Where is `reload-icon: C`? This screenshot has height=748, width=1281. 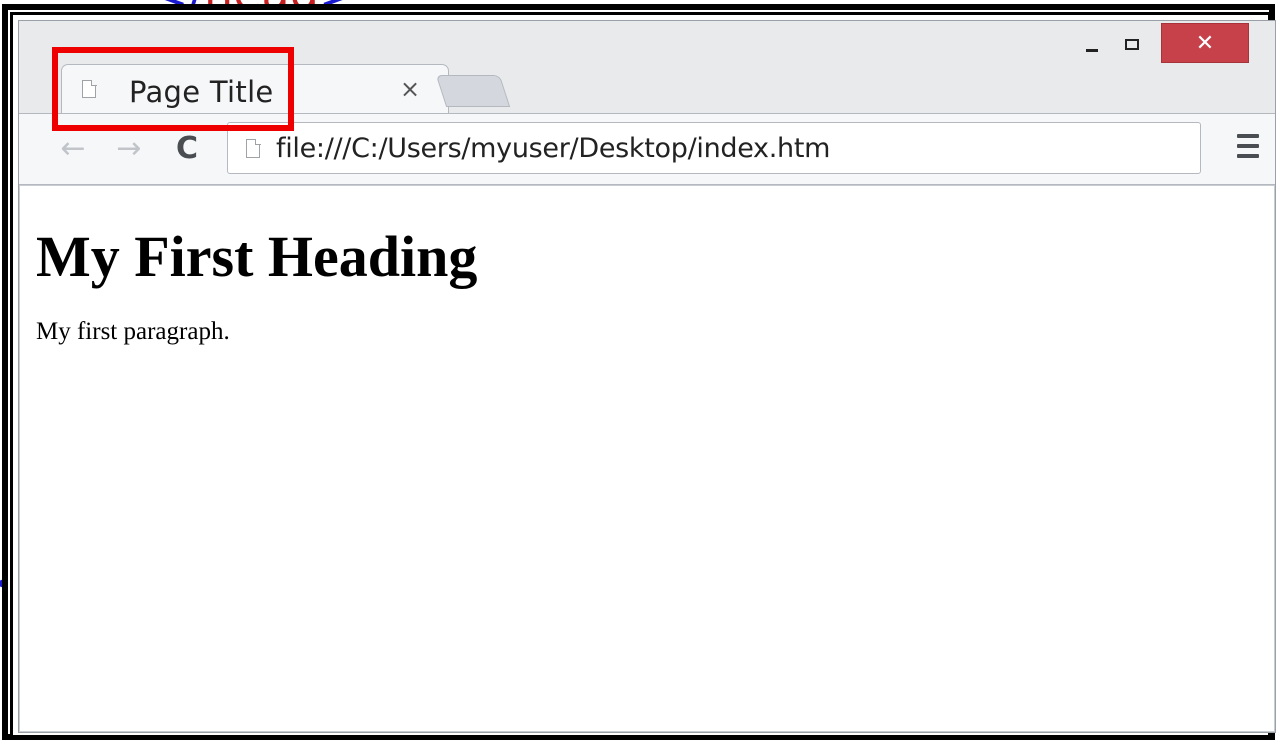
reload-icon: C is located at coordinates (187, 148).